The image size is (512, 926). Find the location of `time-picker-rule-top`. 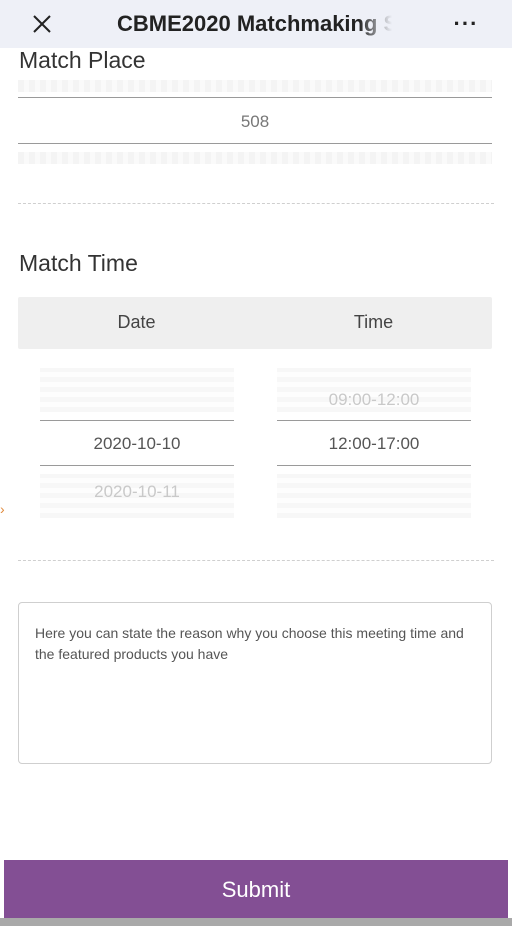

time-picker-rule-top is located at coordinates (374, 420).